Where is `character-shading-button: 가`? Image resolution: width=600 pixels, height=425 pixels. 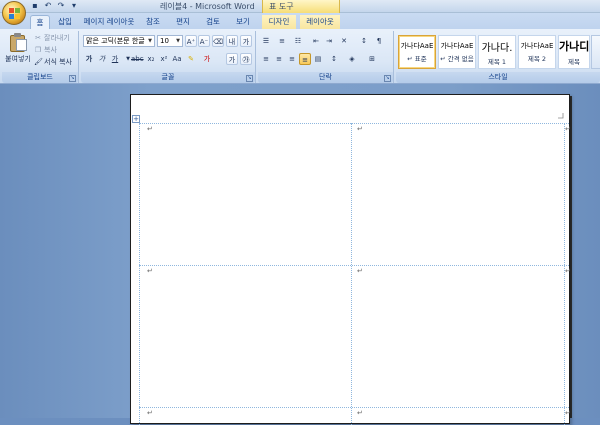
character-shading-button: 가 is located at coordinates (232, 59).